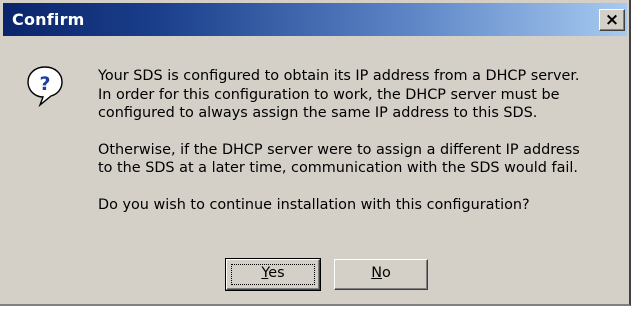  I want to click on yes-button: Yes, so click(273, 274).